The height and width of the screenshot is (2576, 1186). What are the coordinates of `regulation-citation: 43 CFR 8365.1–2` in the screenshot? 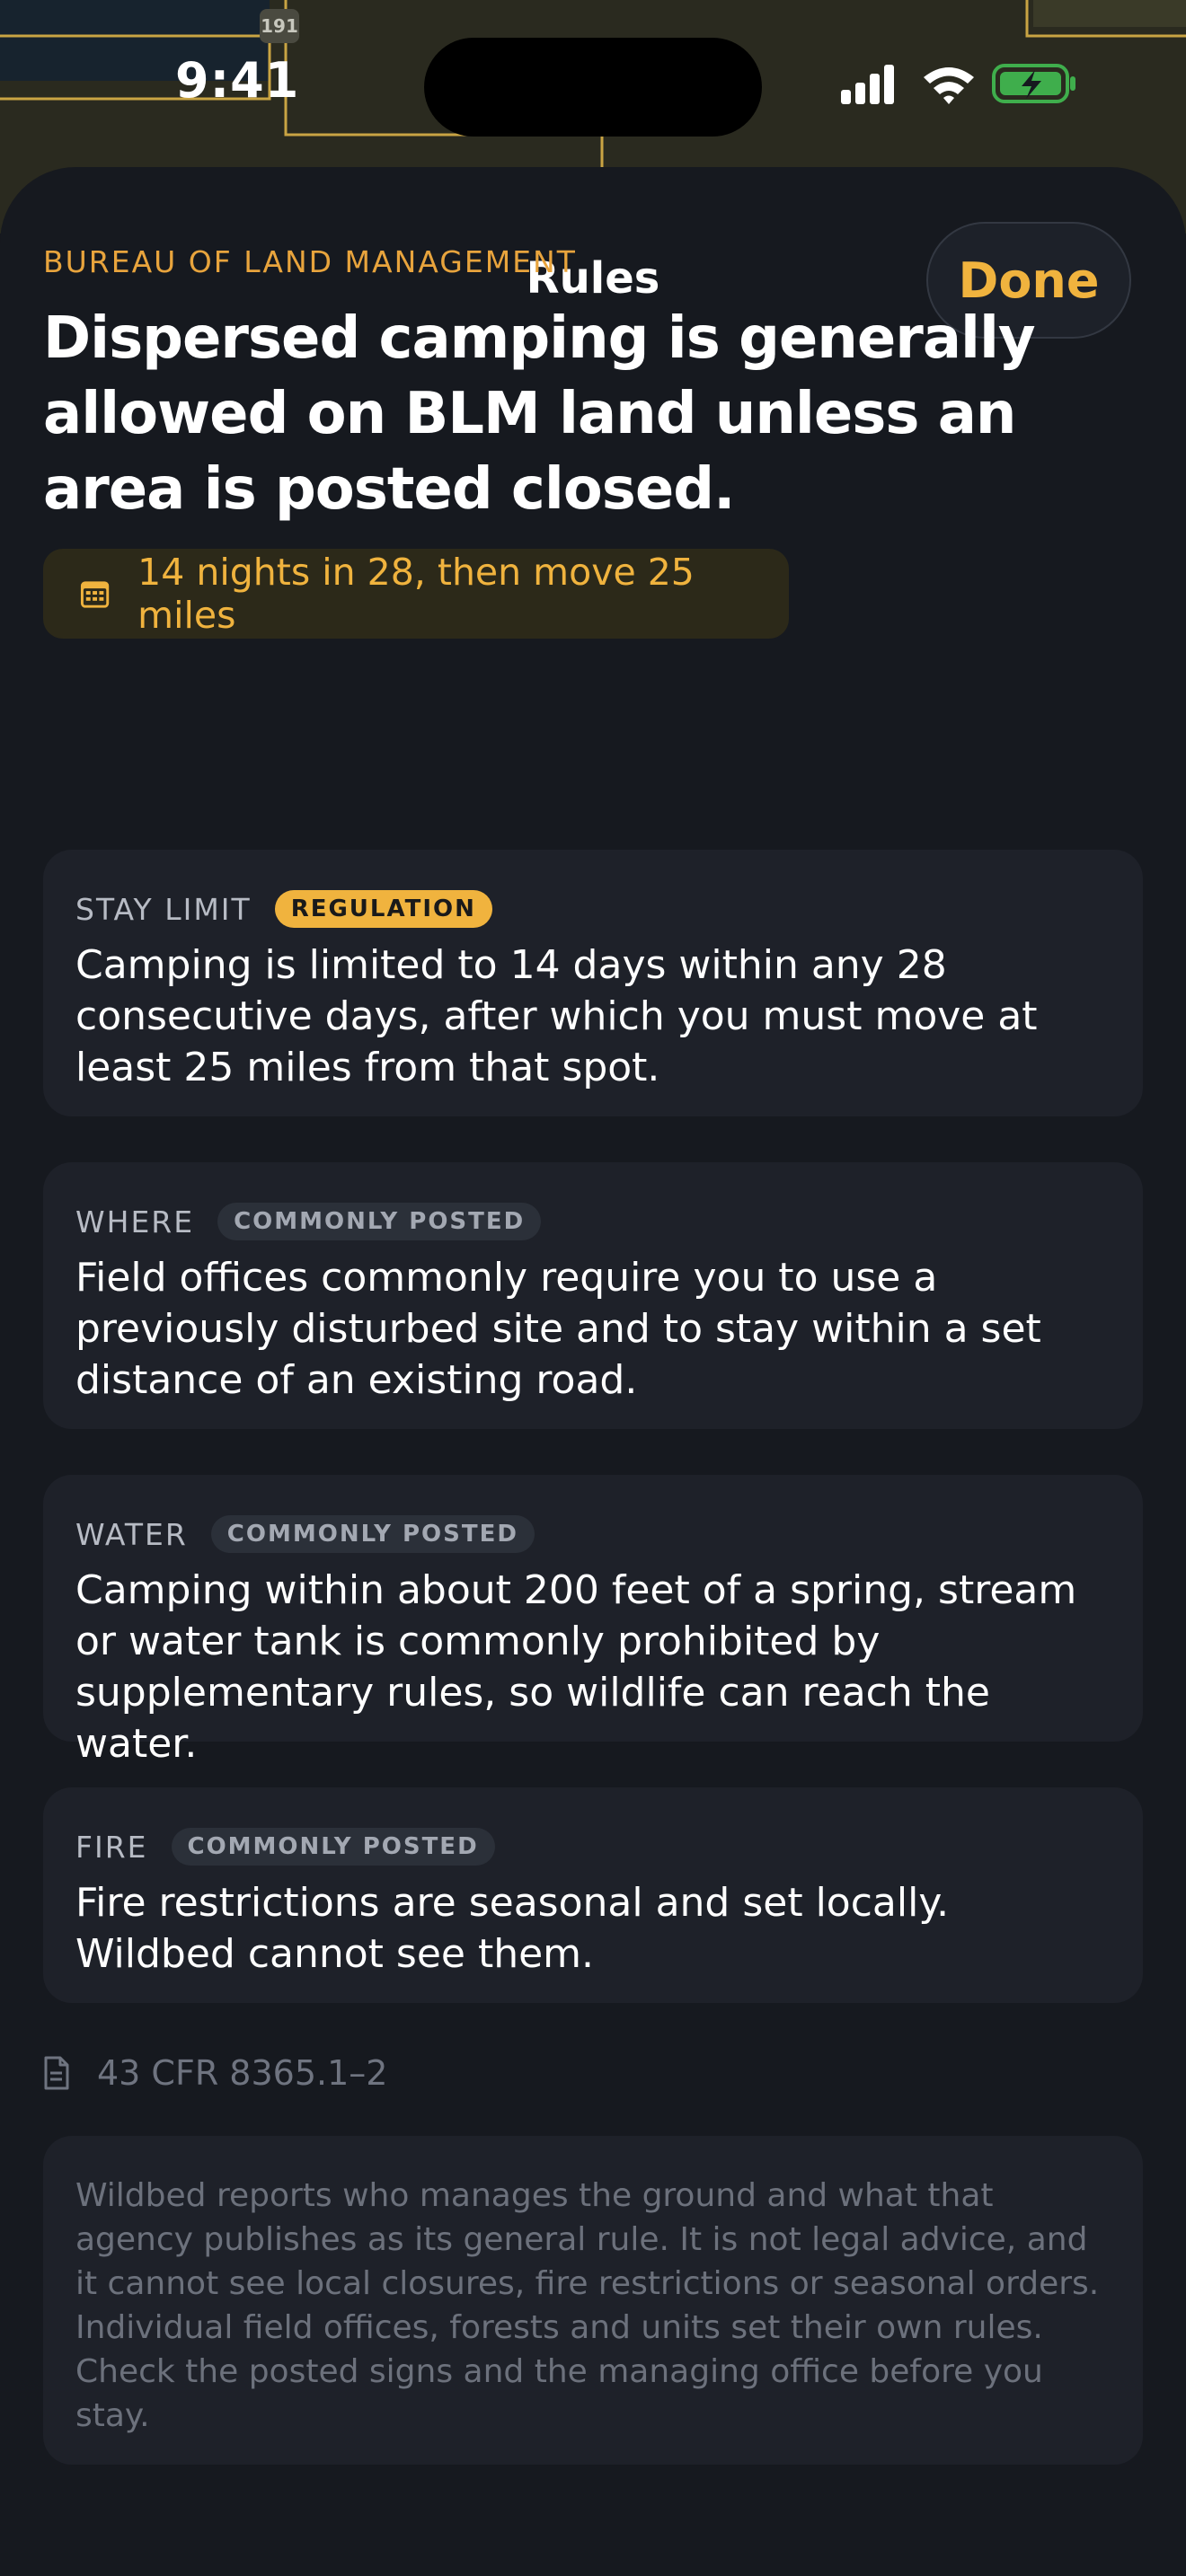 It's located at (215, 2073).